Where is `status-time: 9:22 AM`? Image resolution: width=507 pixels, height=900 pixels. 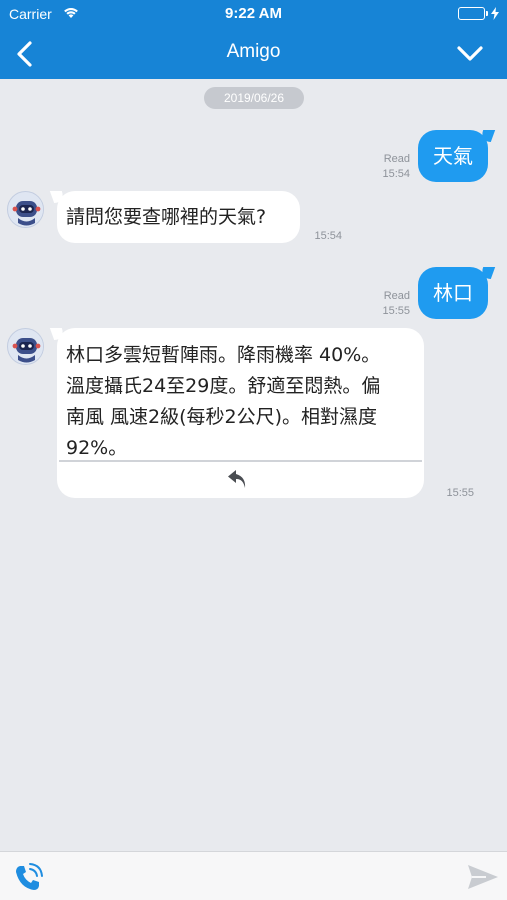 status-time: 9:22 AM is located at coordinates (253, 13).